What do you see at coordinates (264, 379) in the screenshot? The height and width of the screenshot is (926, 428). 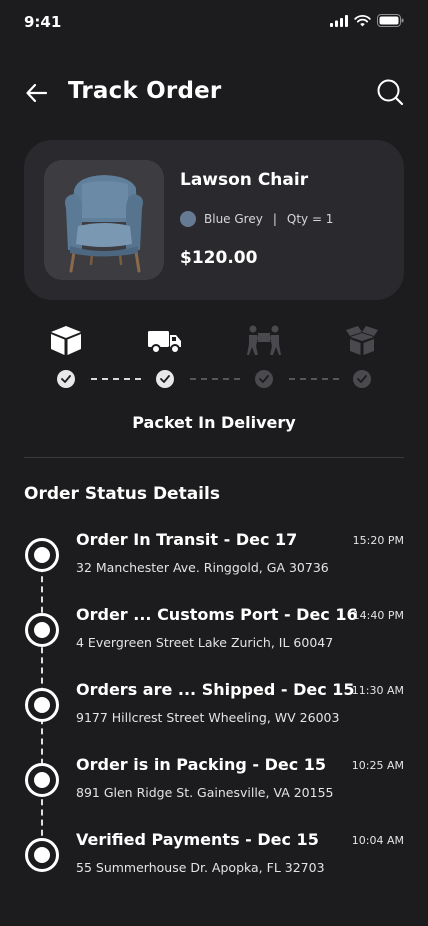 I see `step-3-check` at bounding box center [264, 379].